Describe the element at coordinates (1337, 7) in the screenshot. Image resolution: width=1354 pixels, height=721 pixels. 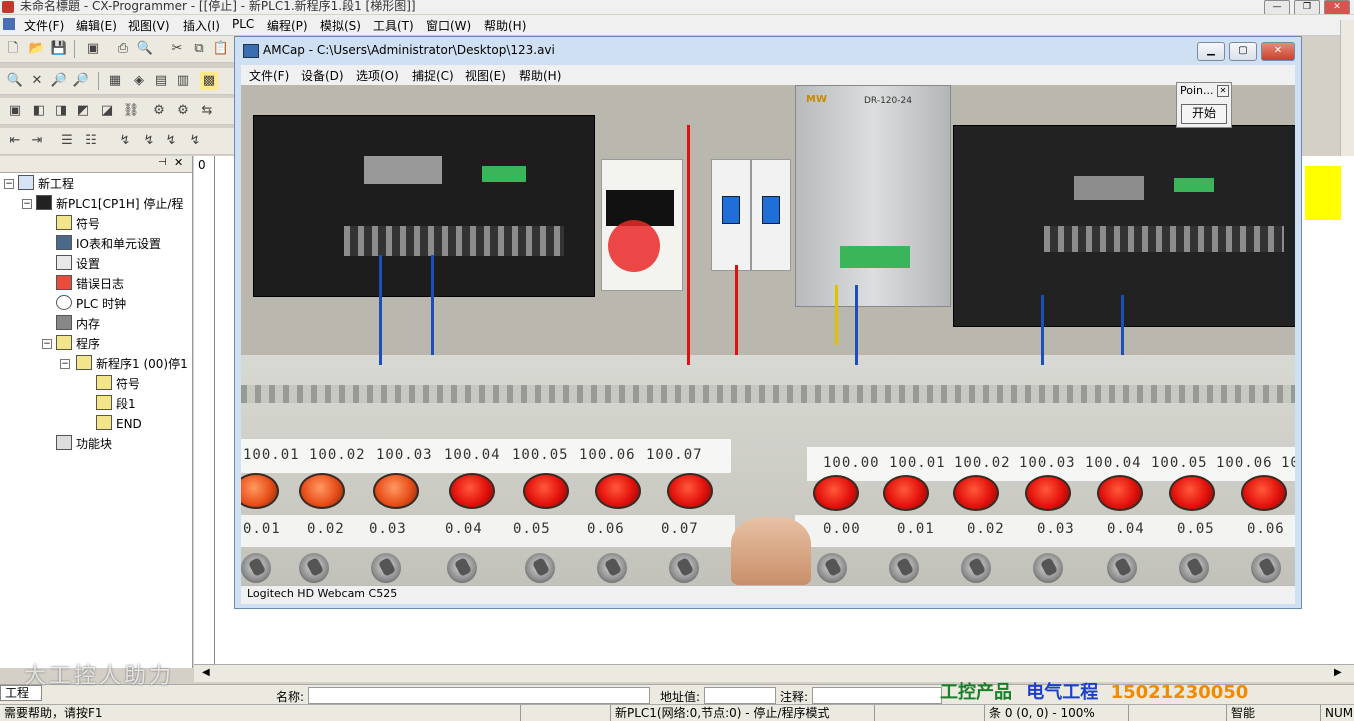
I see `main-close-button: ✕` at that location.